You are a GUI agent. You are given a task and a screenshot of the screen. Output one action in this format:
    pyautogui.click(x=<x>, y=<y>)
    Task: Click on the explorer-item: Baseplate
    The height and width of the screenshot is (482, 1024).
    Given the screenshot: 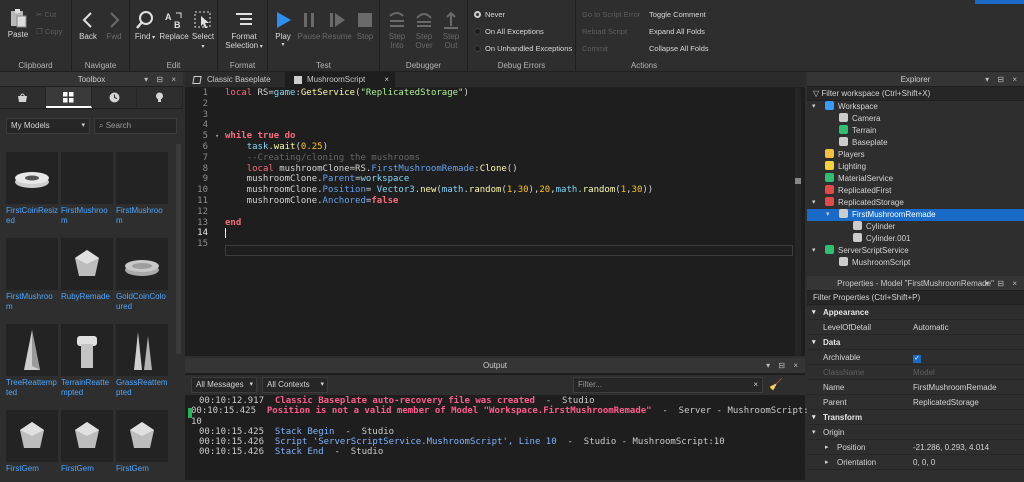 What is the action you would take?
    pyautogui.click(x=915, y=143)
    